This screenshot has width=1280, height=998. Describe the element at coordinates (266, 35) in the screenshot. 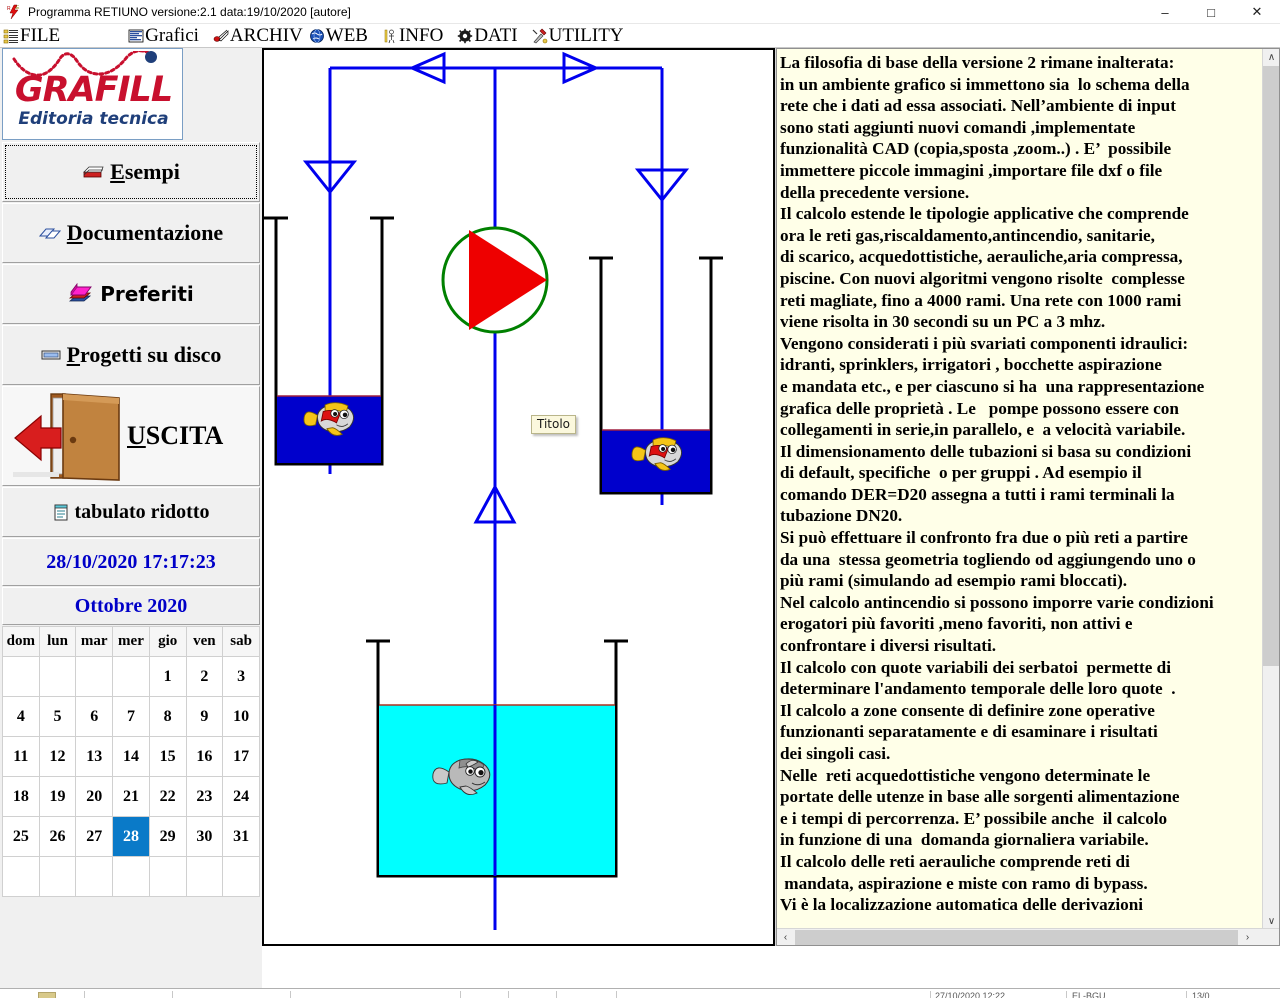

I see `menu-label-archiv: ARCHIV` at that location.